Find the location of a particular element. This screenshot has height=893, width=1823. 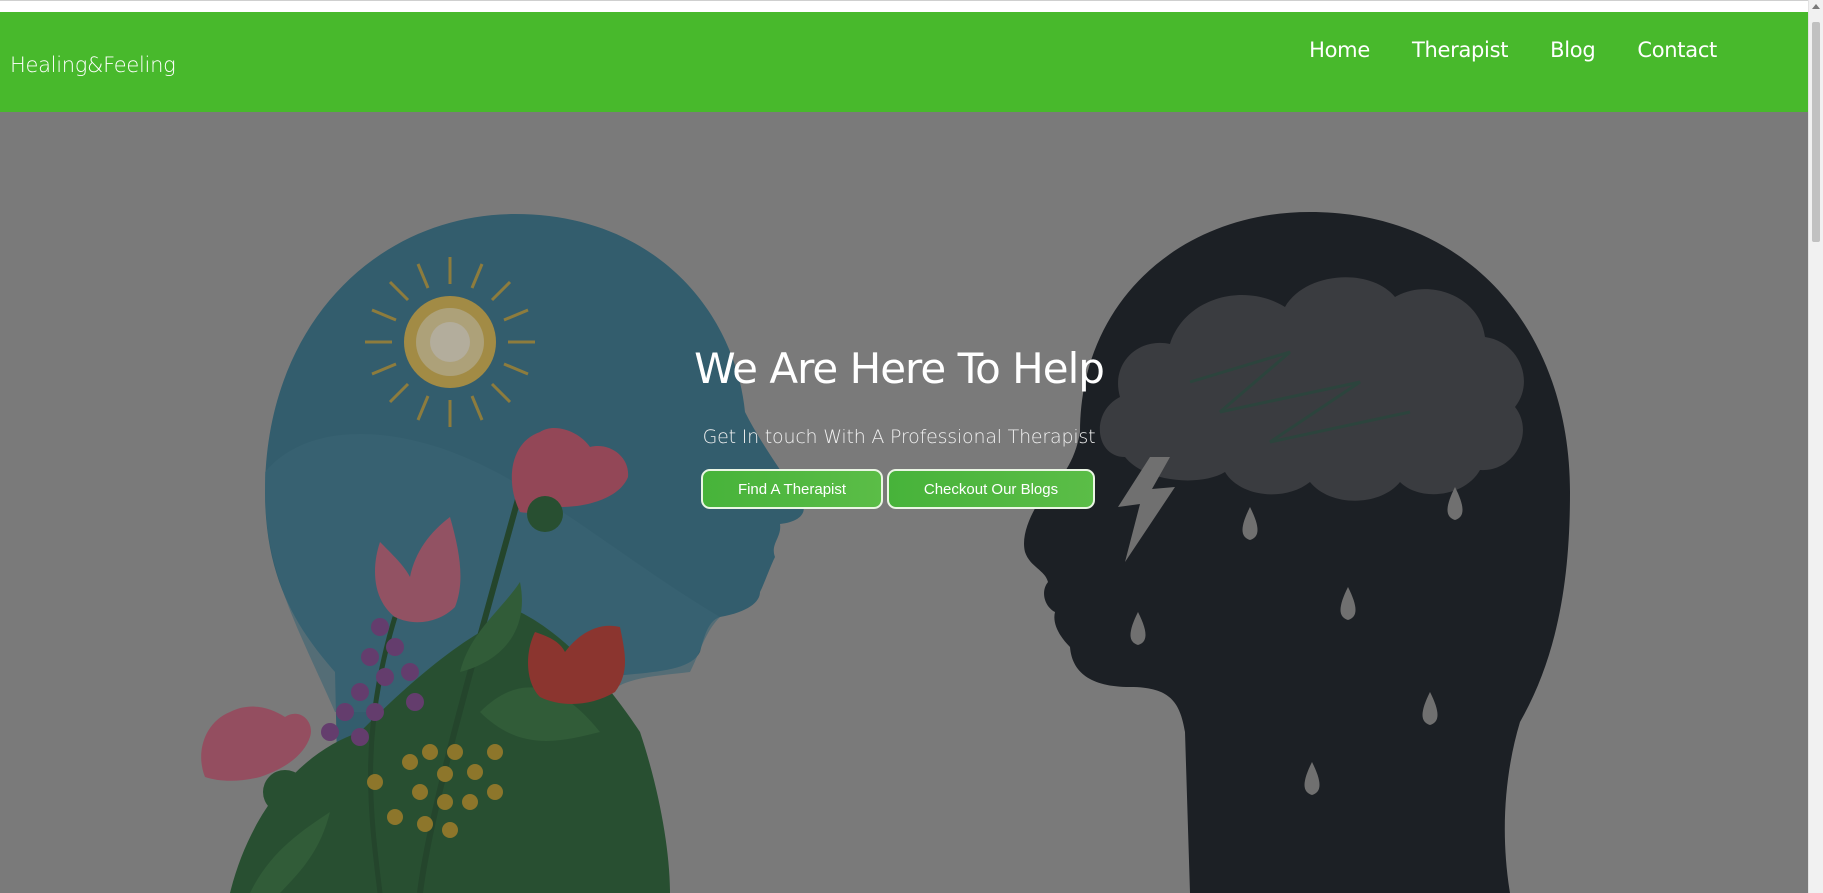

nav-links: Home Therapist Blog Contact is located at coordinates (1513, 50).